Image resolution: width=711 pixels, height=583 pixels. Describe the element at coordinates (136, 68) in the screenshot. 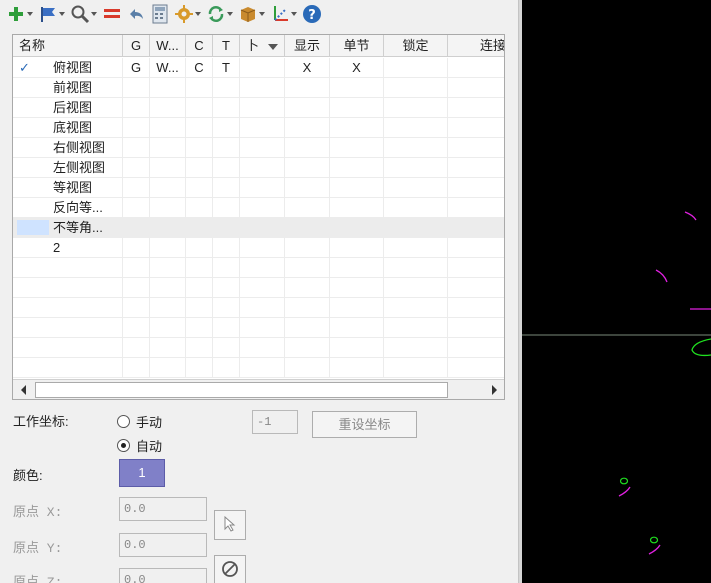

I see `table-cell-g: G` at that location.